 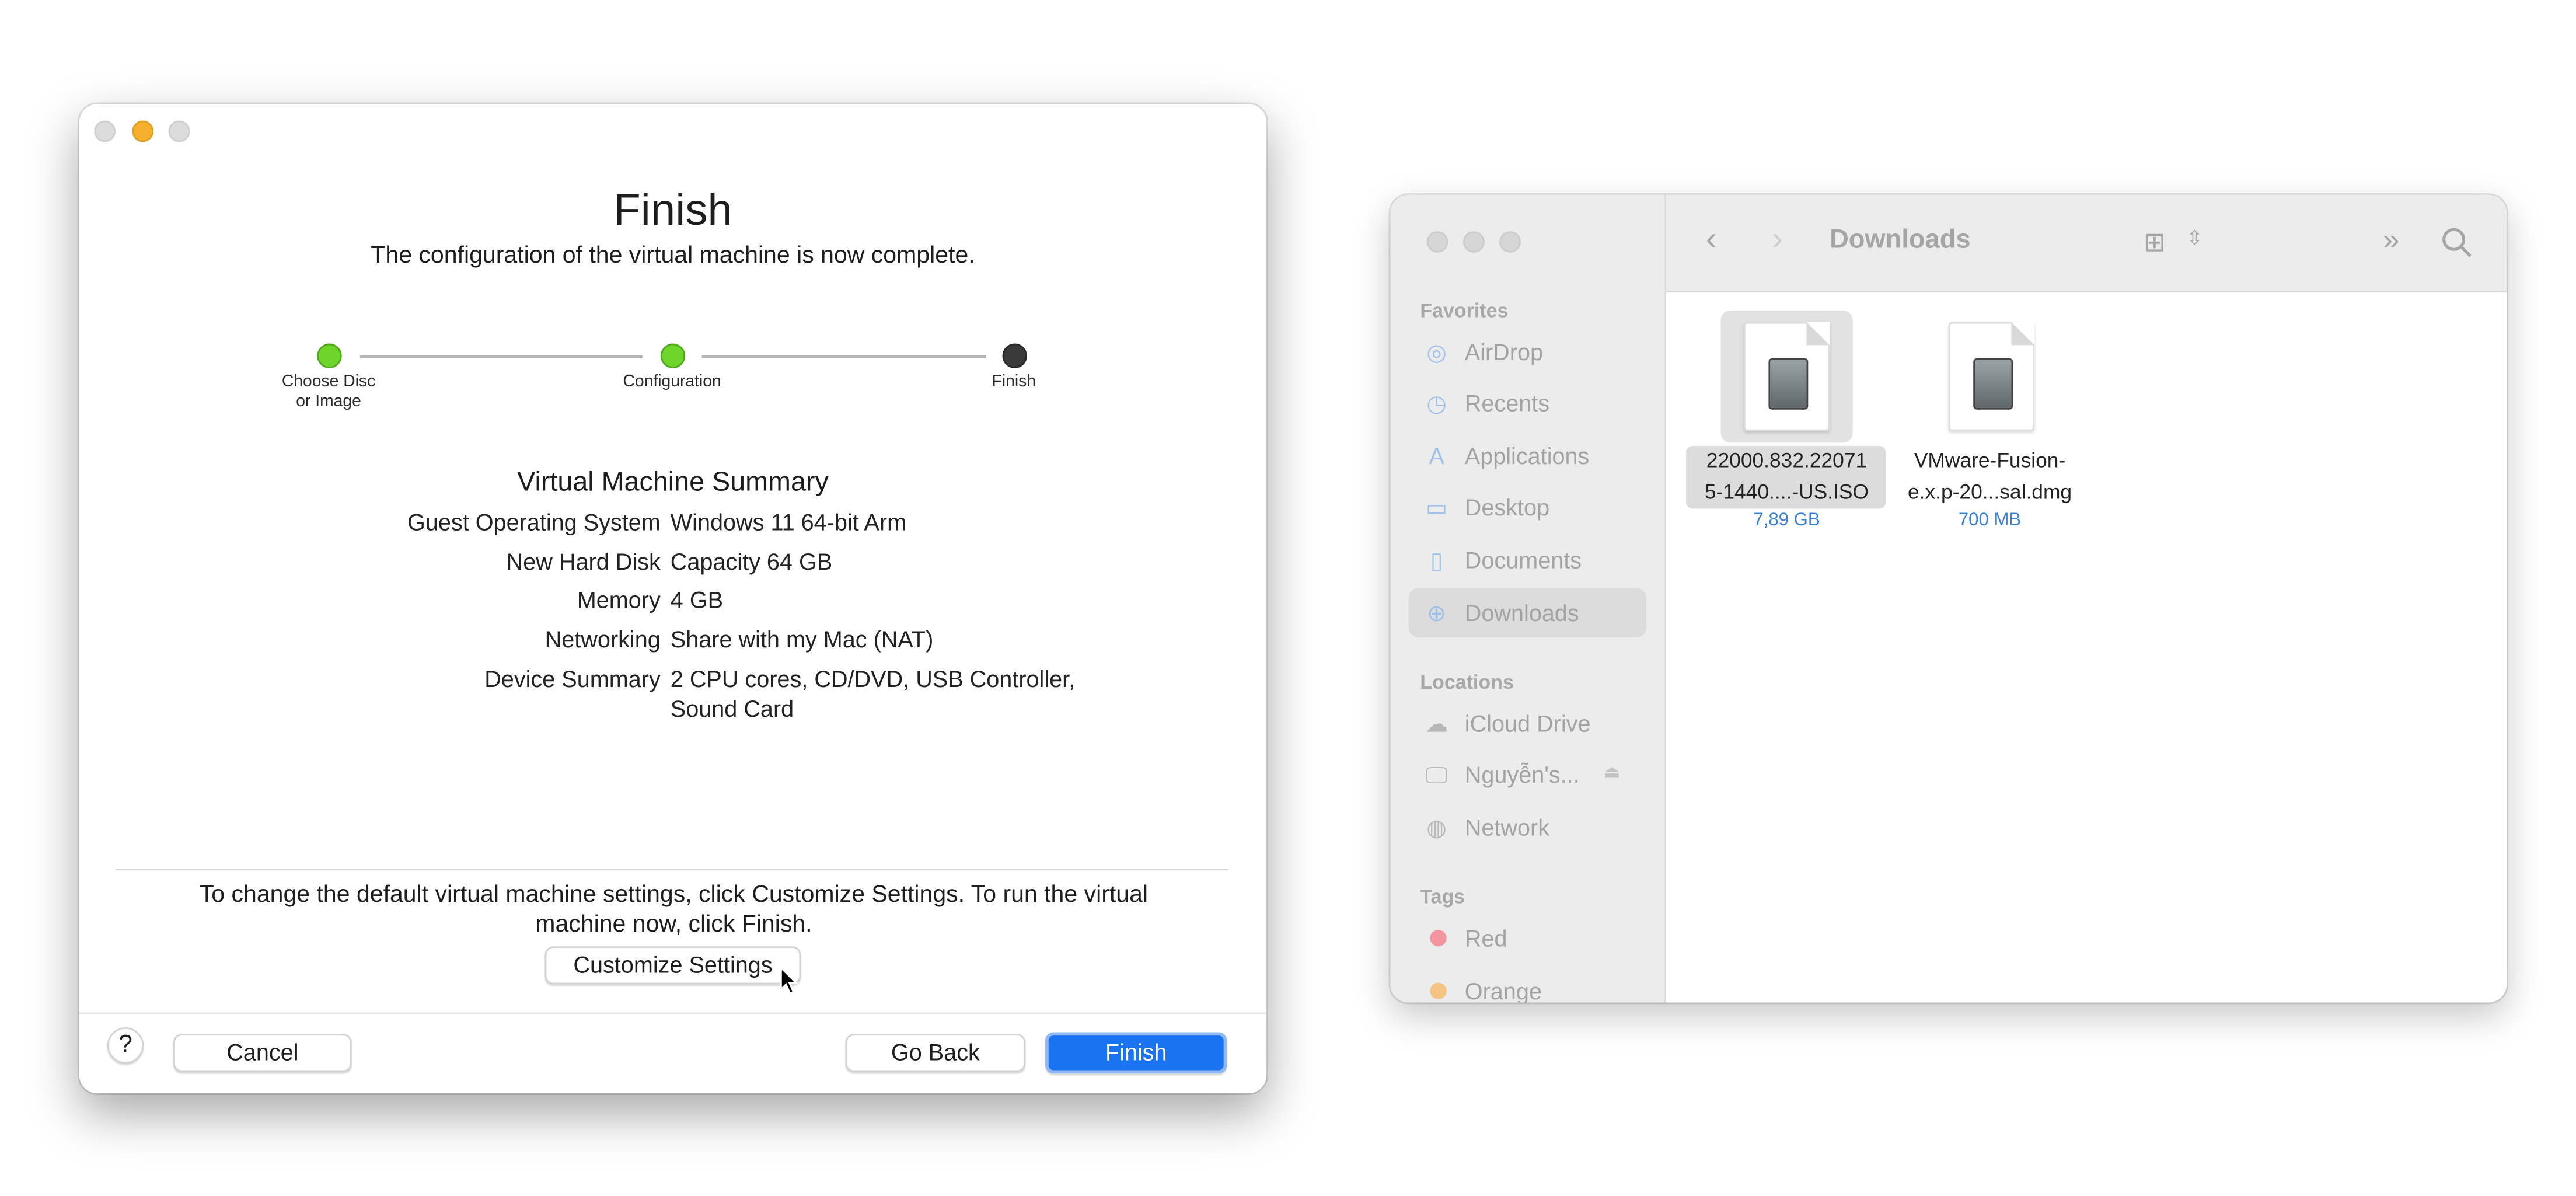 I want to click on help-button: ?, so click(x=125, y=1045).